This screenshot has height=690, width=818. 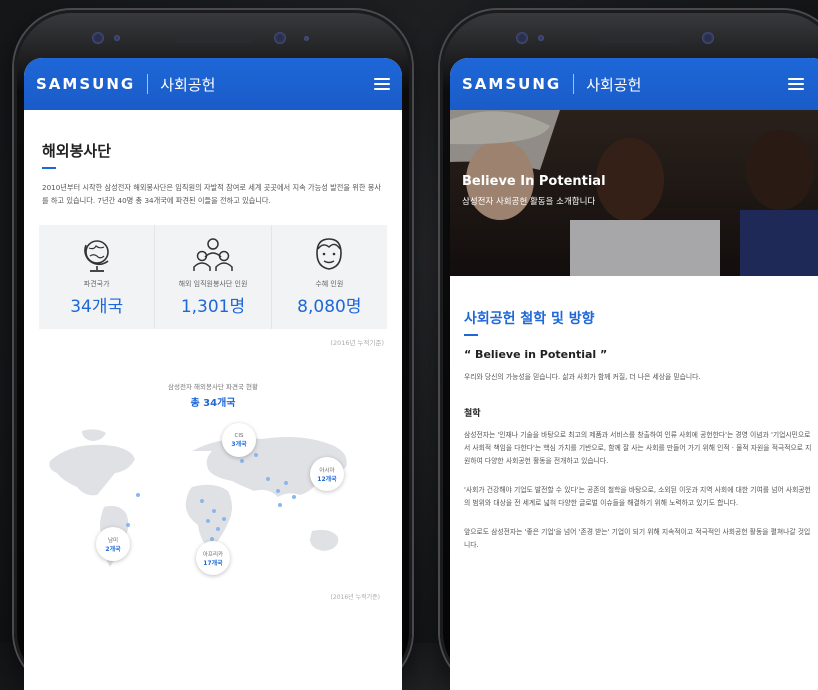 I want to click on map-subtitle: 삼성전자 해외봉사단 파견국 현황, so click(x=213, y=387).